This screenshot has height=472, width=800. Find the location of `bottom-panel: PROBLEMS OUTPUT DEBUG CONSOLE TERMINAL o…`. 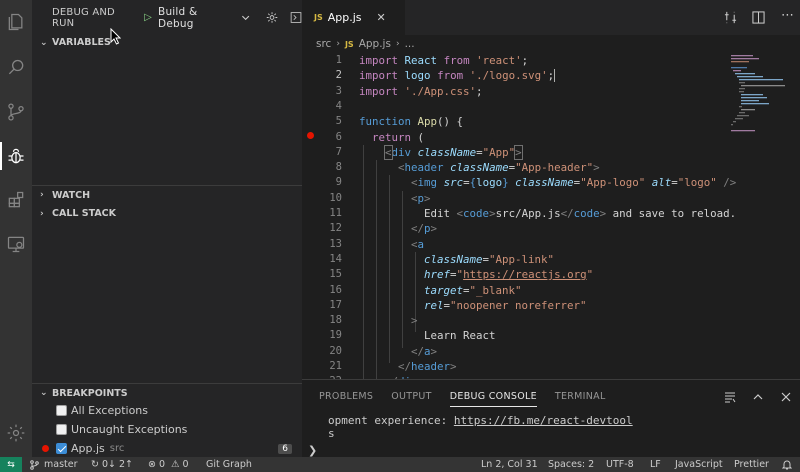

bottom-panel: PROBLEMS OUTPUT DEBUG CONSOLE TERMINAL o… is located at coordinates (551, 418).